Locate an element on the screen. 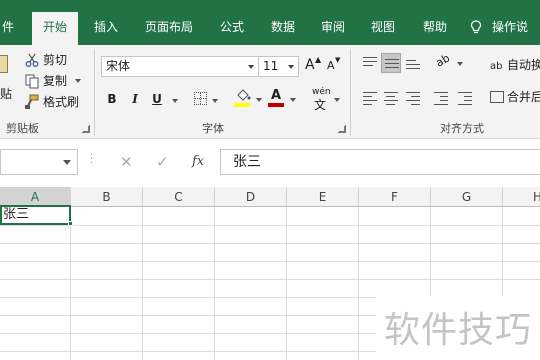  align-bottom-button is located at coordinates (413, 63).